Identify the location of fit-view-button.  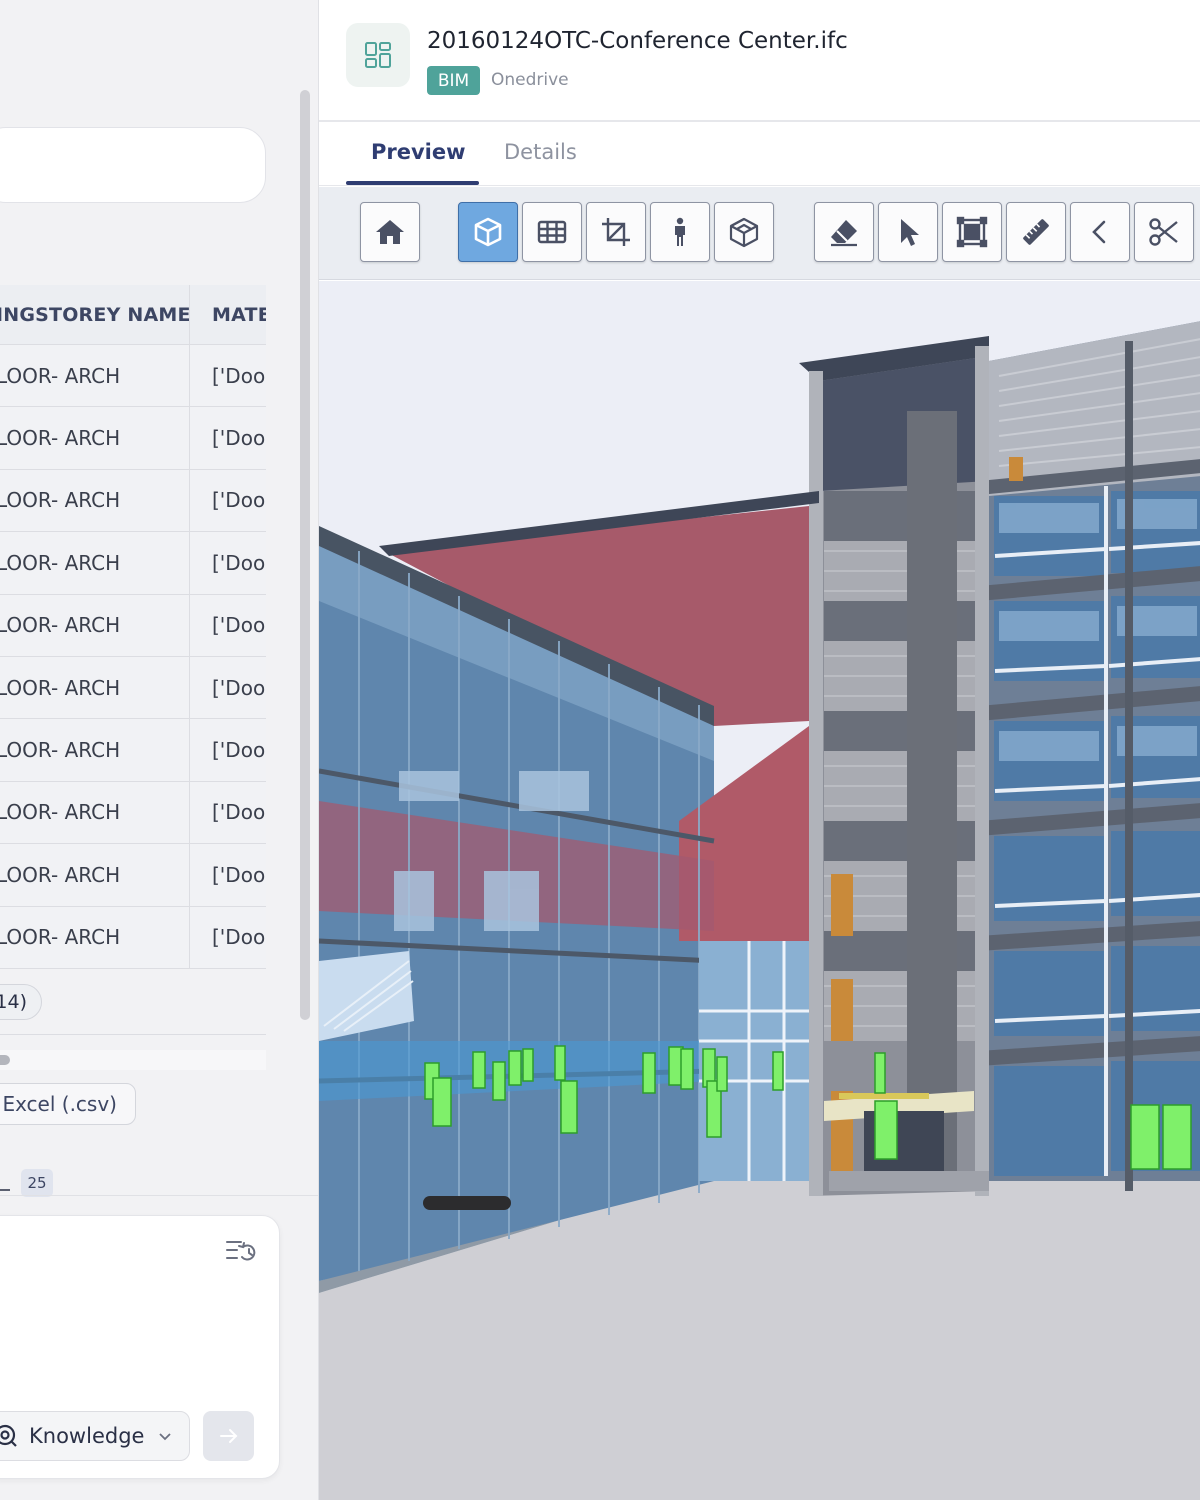
(972, 232).